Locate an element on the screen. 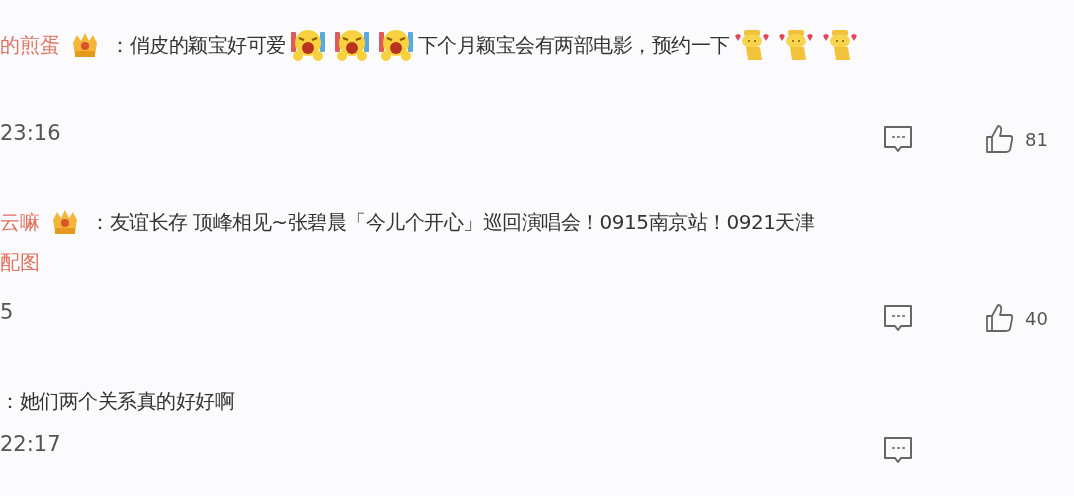  comment-text: 下个月颖宝会有两部电影，预约一下 is located at coordinates (573, 45).